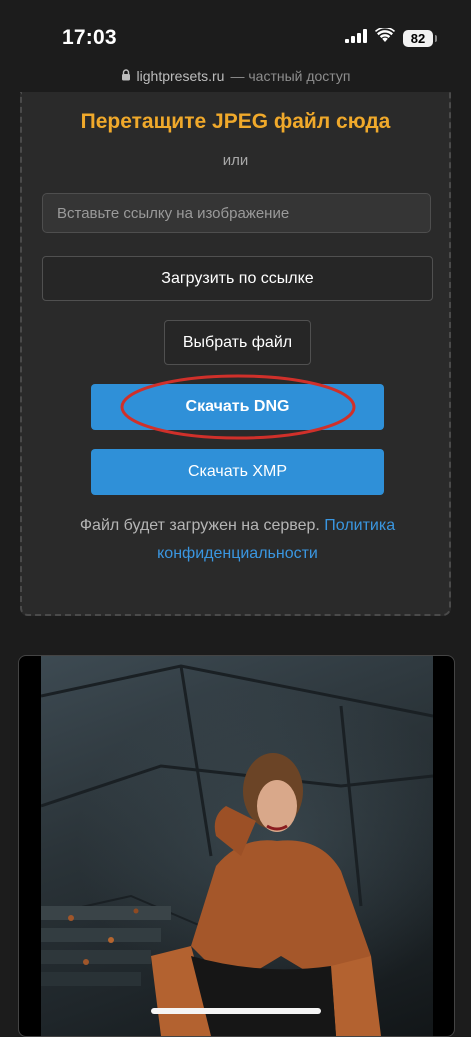 The image size is (471, 1037). What do you see at coordinates (126, 76) in the screenshot?
I see `lock-icon` at bounding box center [126, 76].